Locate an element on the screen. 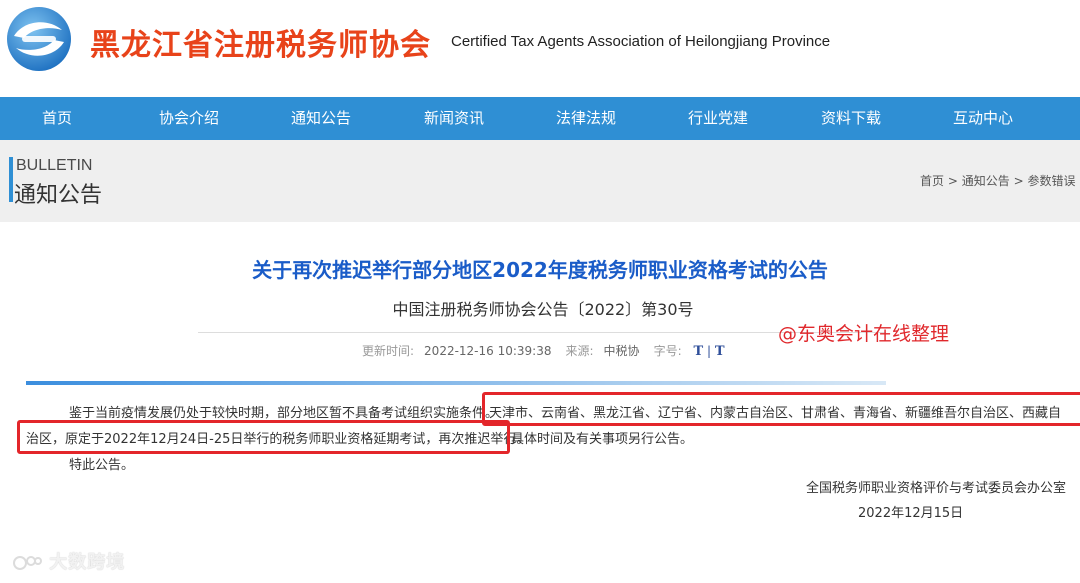 This screenshot has height=583, width=1080. breadcrumb: 首页 > 通知公告 > 参数错误 is located at coordinates (997, 180).